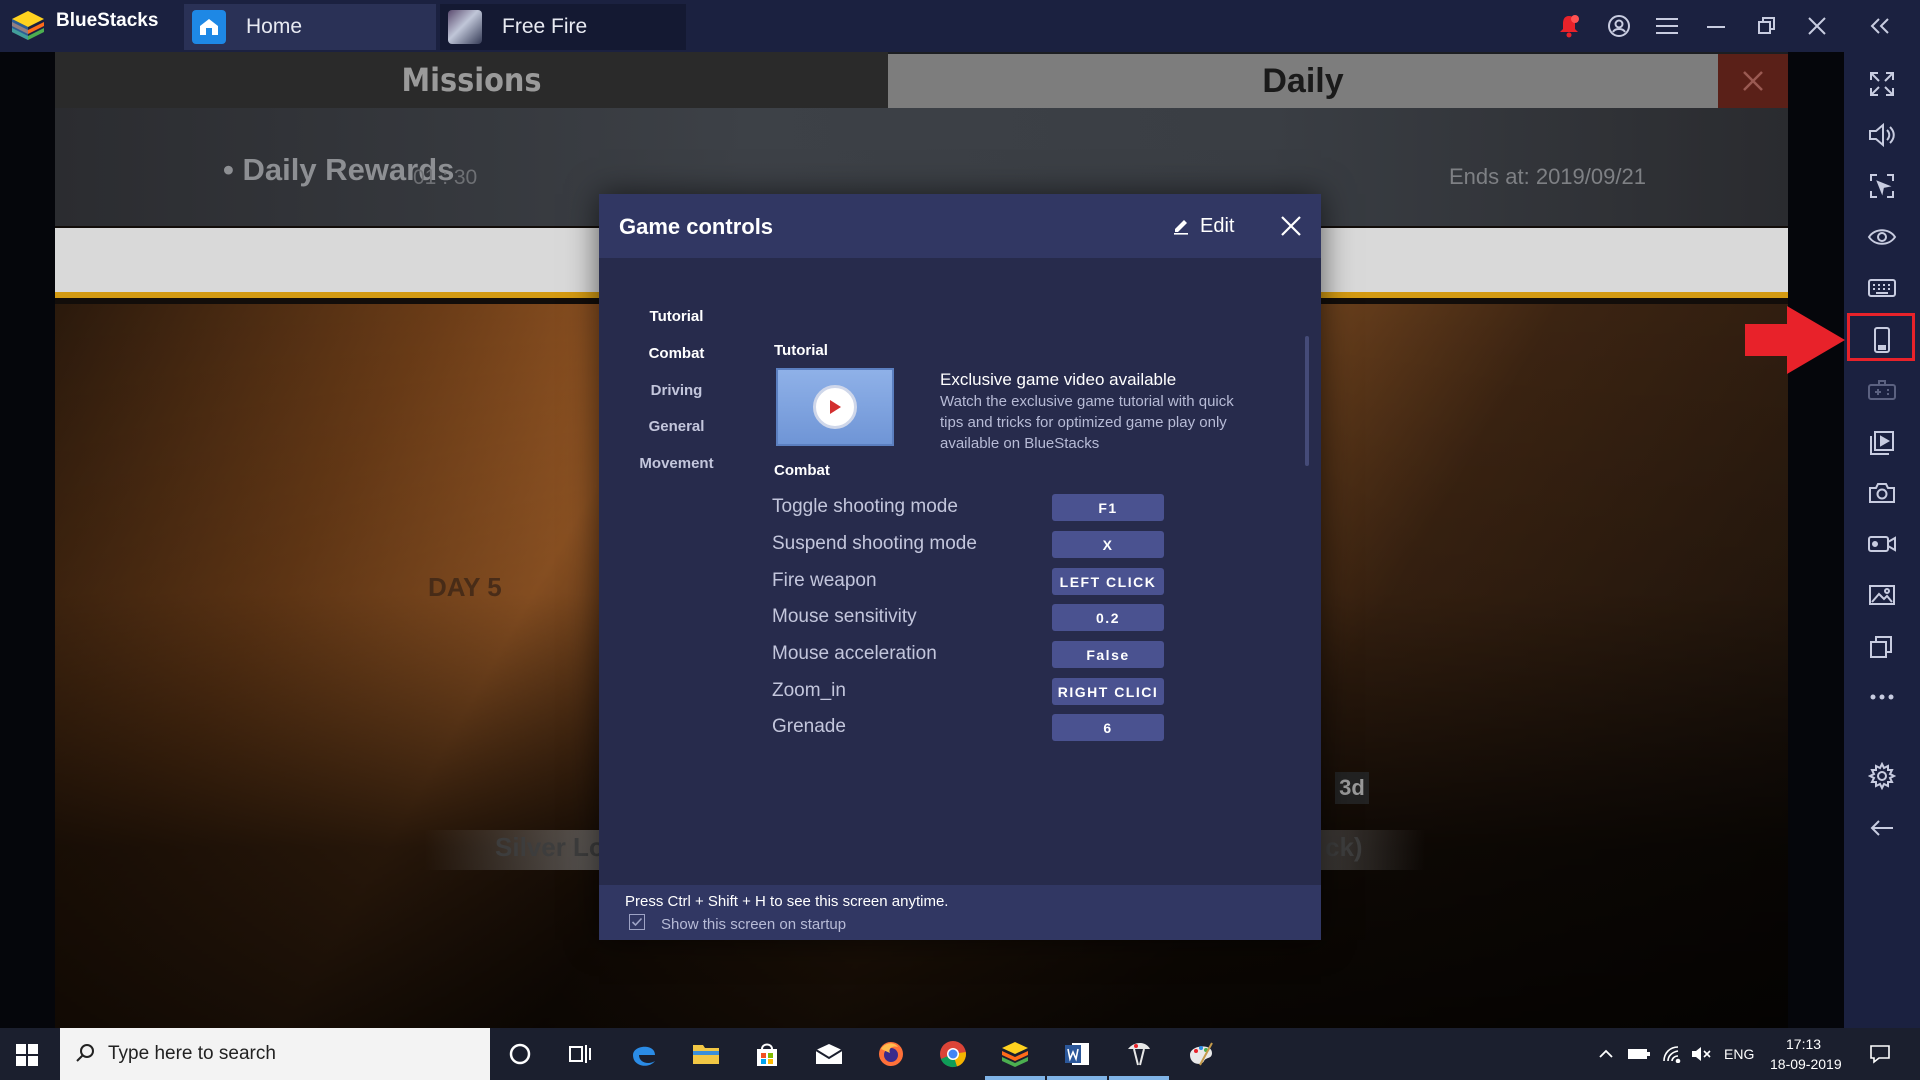 This screenshot has width=1920, height=1080. Describe the element at coordinates (1667, 26) in the screenshot. I see `menu-icon` at that location.